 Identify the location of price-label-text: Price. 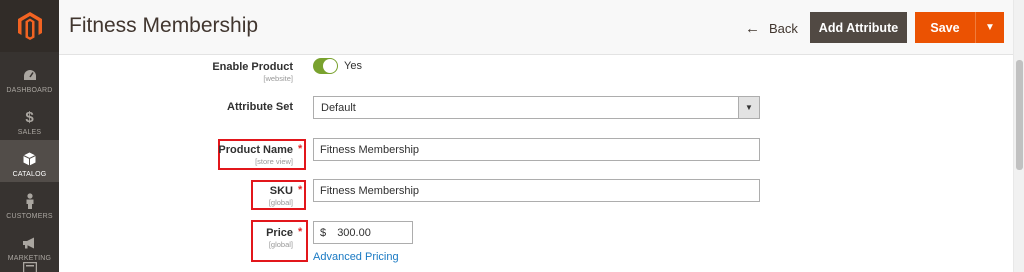
(279, 233).